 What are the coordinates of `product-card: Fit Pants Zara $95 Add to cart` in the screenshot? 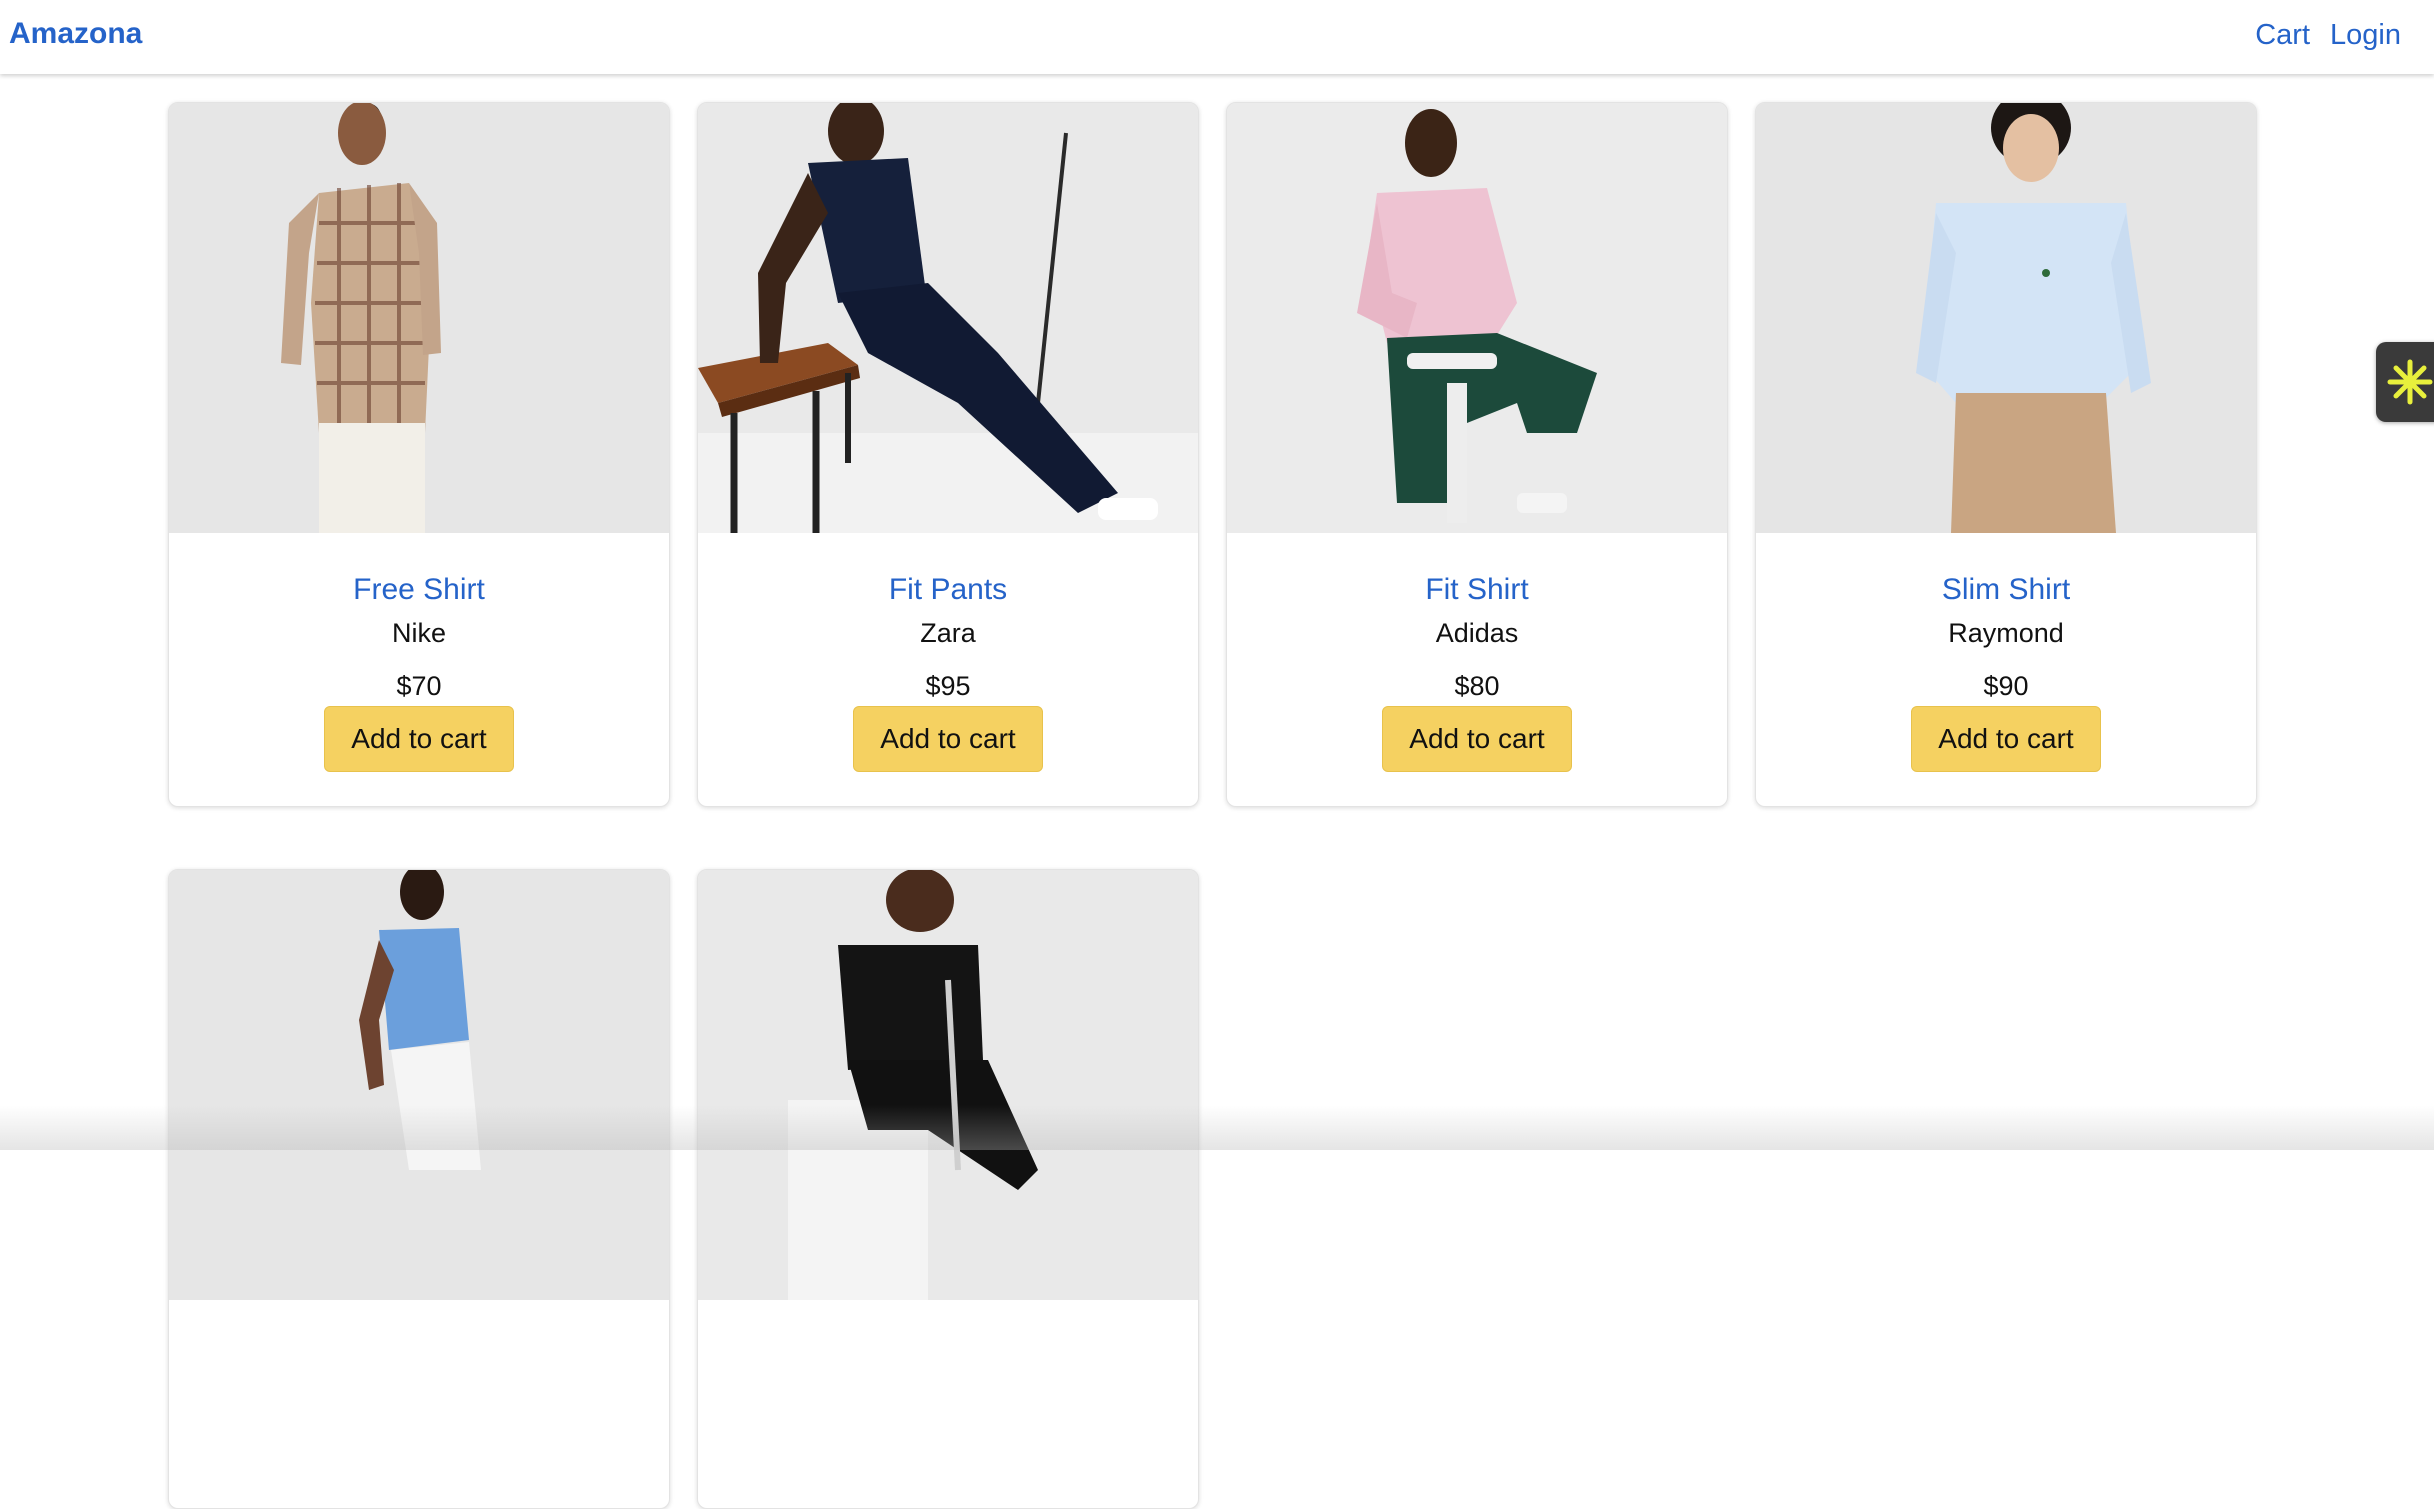 It's located at (948, 454).